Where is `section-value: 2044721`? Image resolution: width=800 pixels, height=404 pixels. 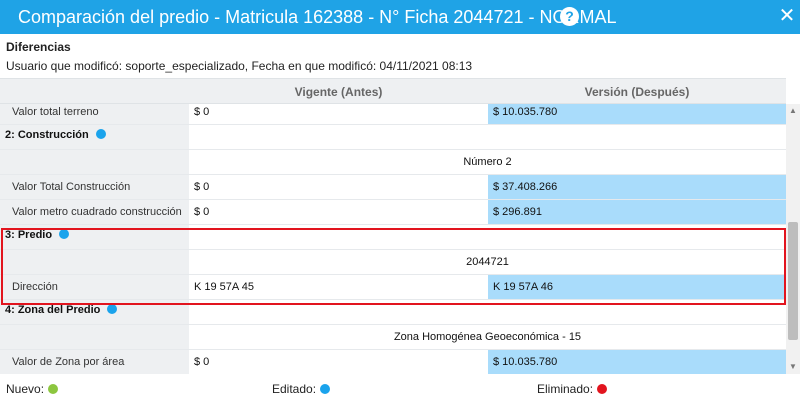 section-value: 2044721 is located at coordinates (487, 262).